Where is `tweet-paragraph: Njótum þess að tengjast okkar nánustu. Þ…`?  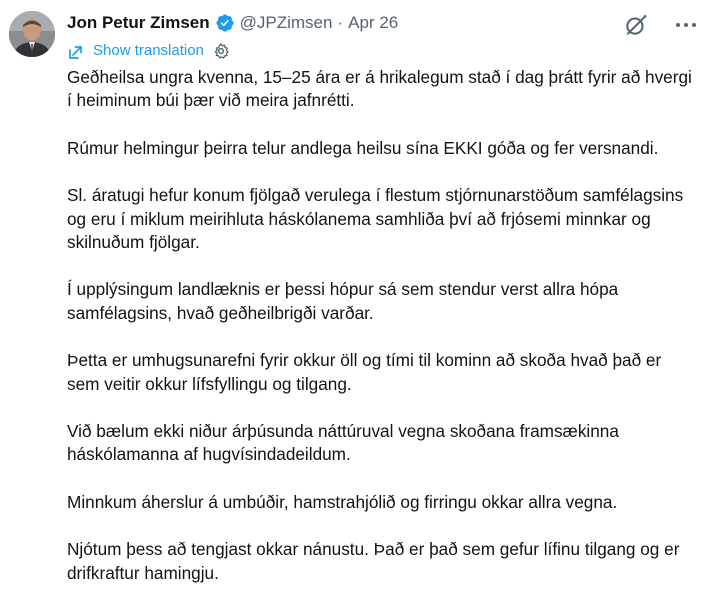 tweet-paragraph: Njótum þess að tengjast okkar nánustu. Þ… is located at coordinates (373, 561).